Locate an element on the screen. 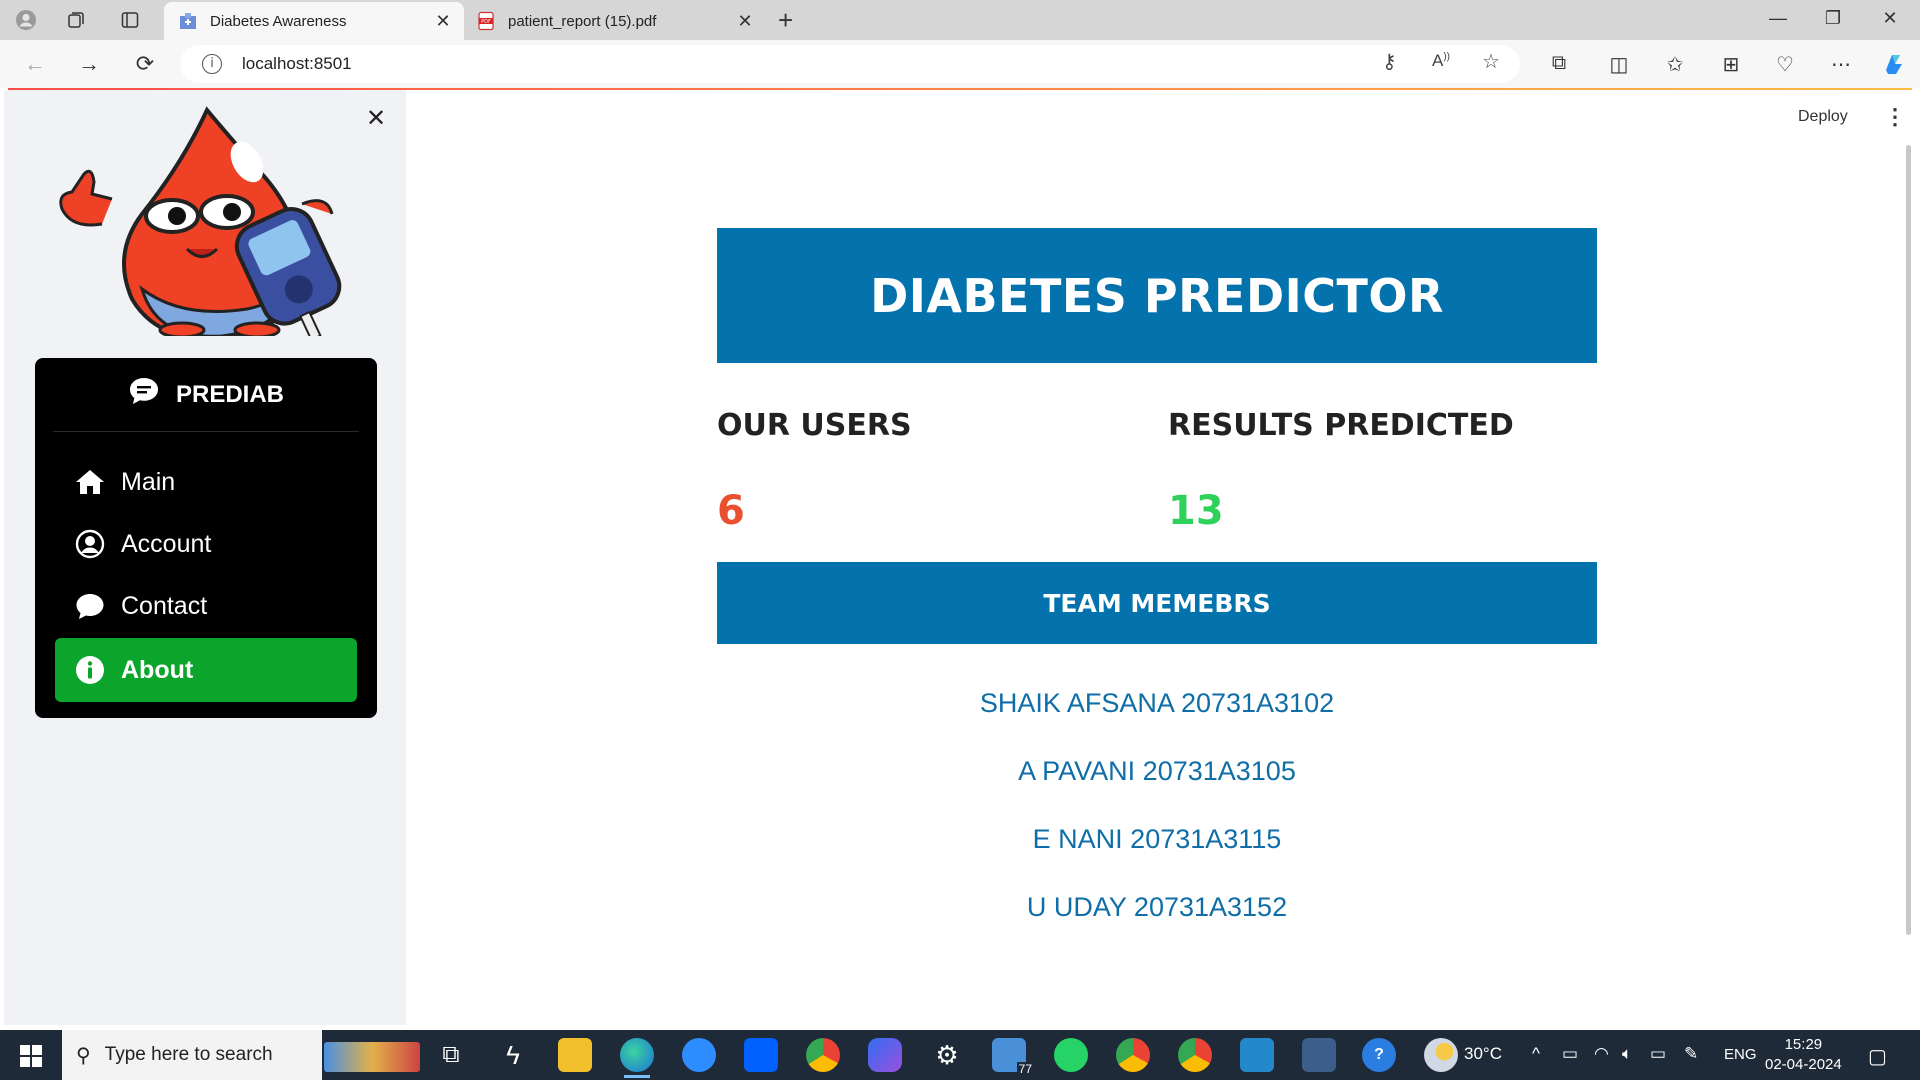  whatsapp-icon is located at coordinates (1071, 1055).